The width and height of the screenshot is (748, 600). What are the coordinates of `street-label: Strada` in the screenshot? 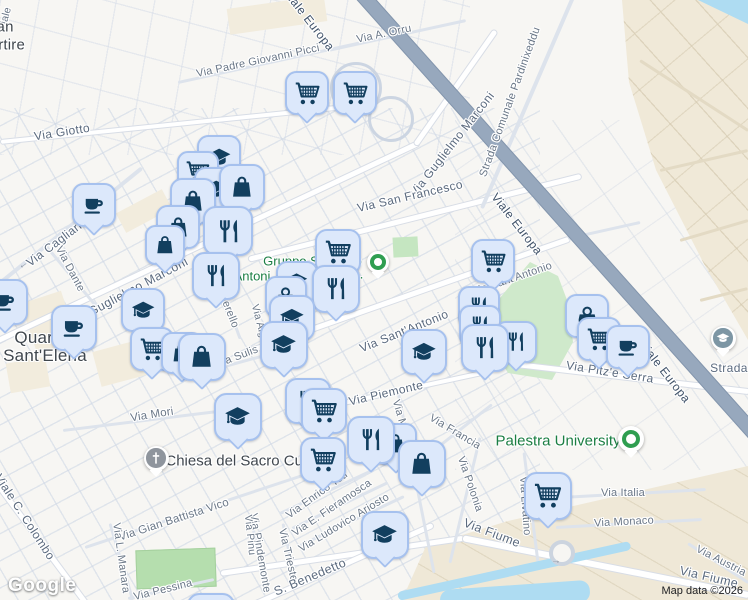 It's located at (729, 368).